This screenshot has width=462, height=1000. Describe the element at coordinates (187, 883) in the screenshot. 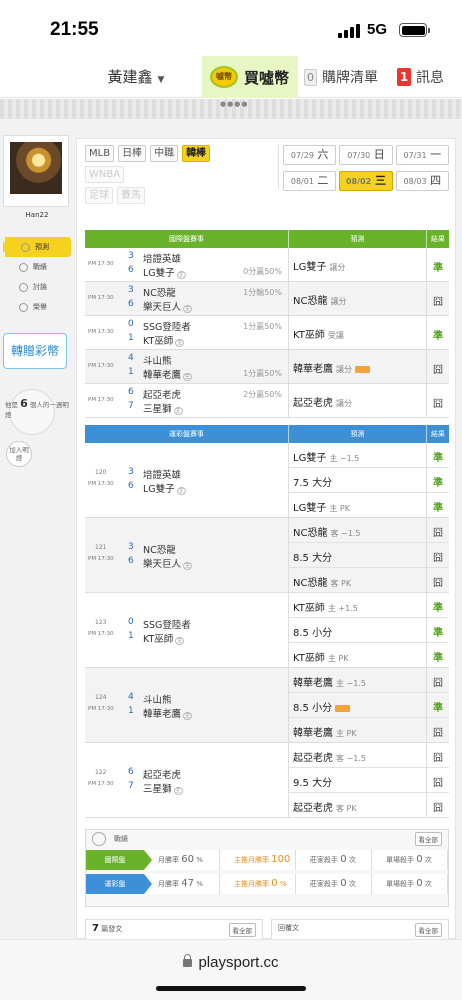

I see `month-winrate-value: 47` at that location.